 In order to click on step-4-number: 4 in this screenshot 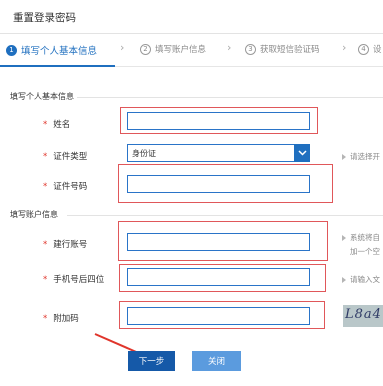, I will do `click(363, 49)`.